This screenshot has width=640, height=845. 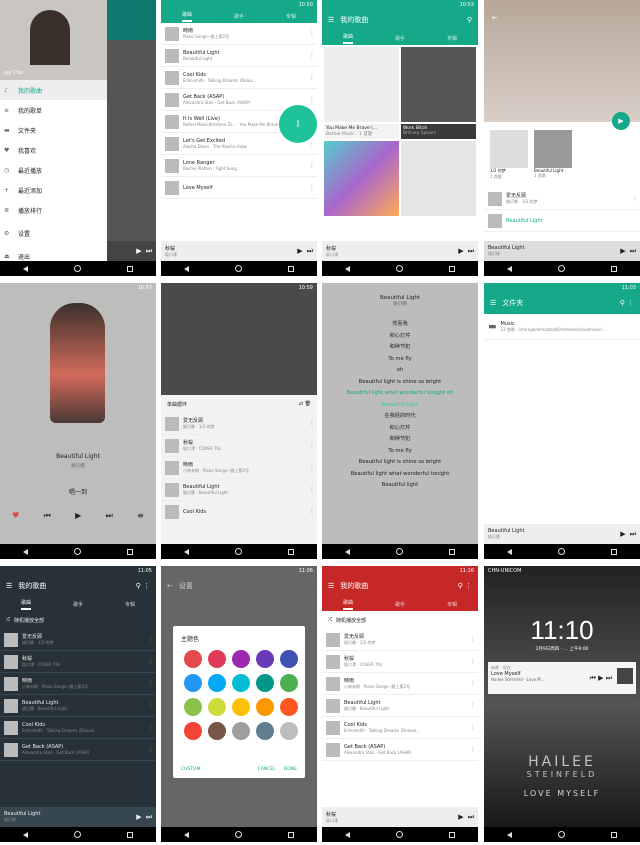 I want to click on song-row: Lone Ranger Rachel Platten · Fight Song ⋮, so click(x=239, y=166).